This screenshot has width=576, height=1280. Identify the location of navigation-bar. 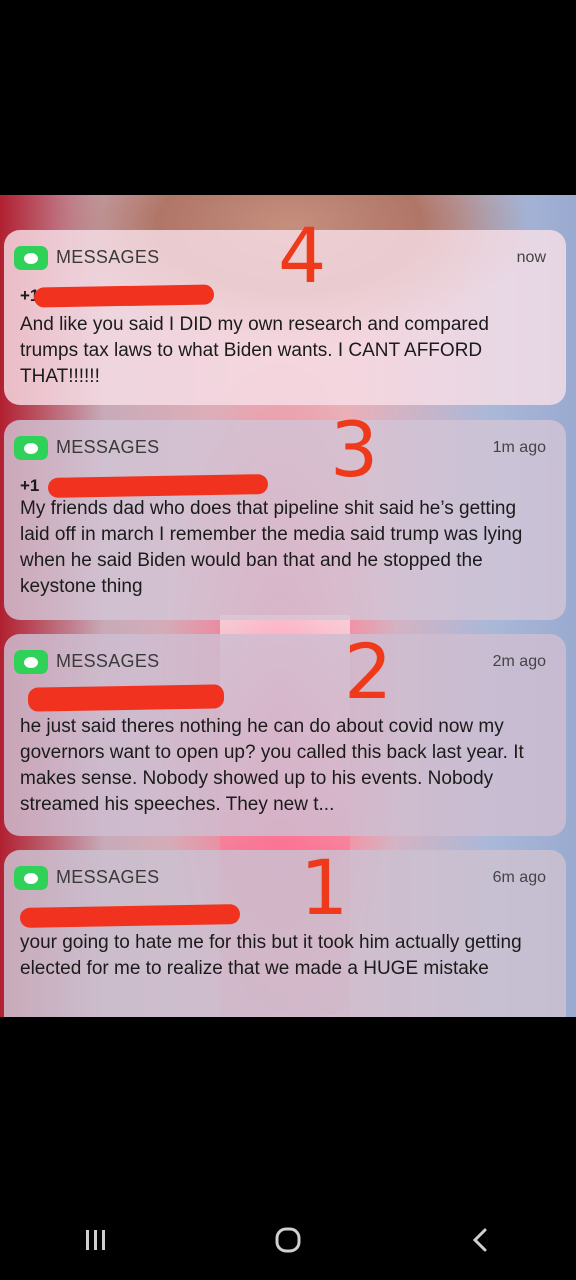
(288, 1240).